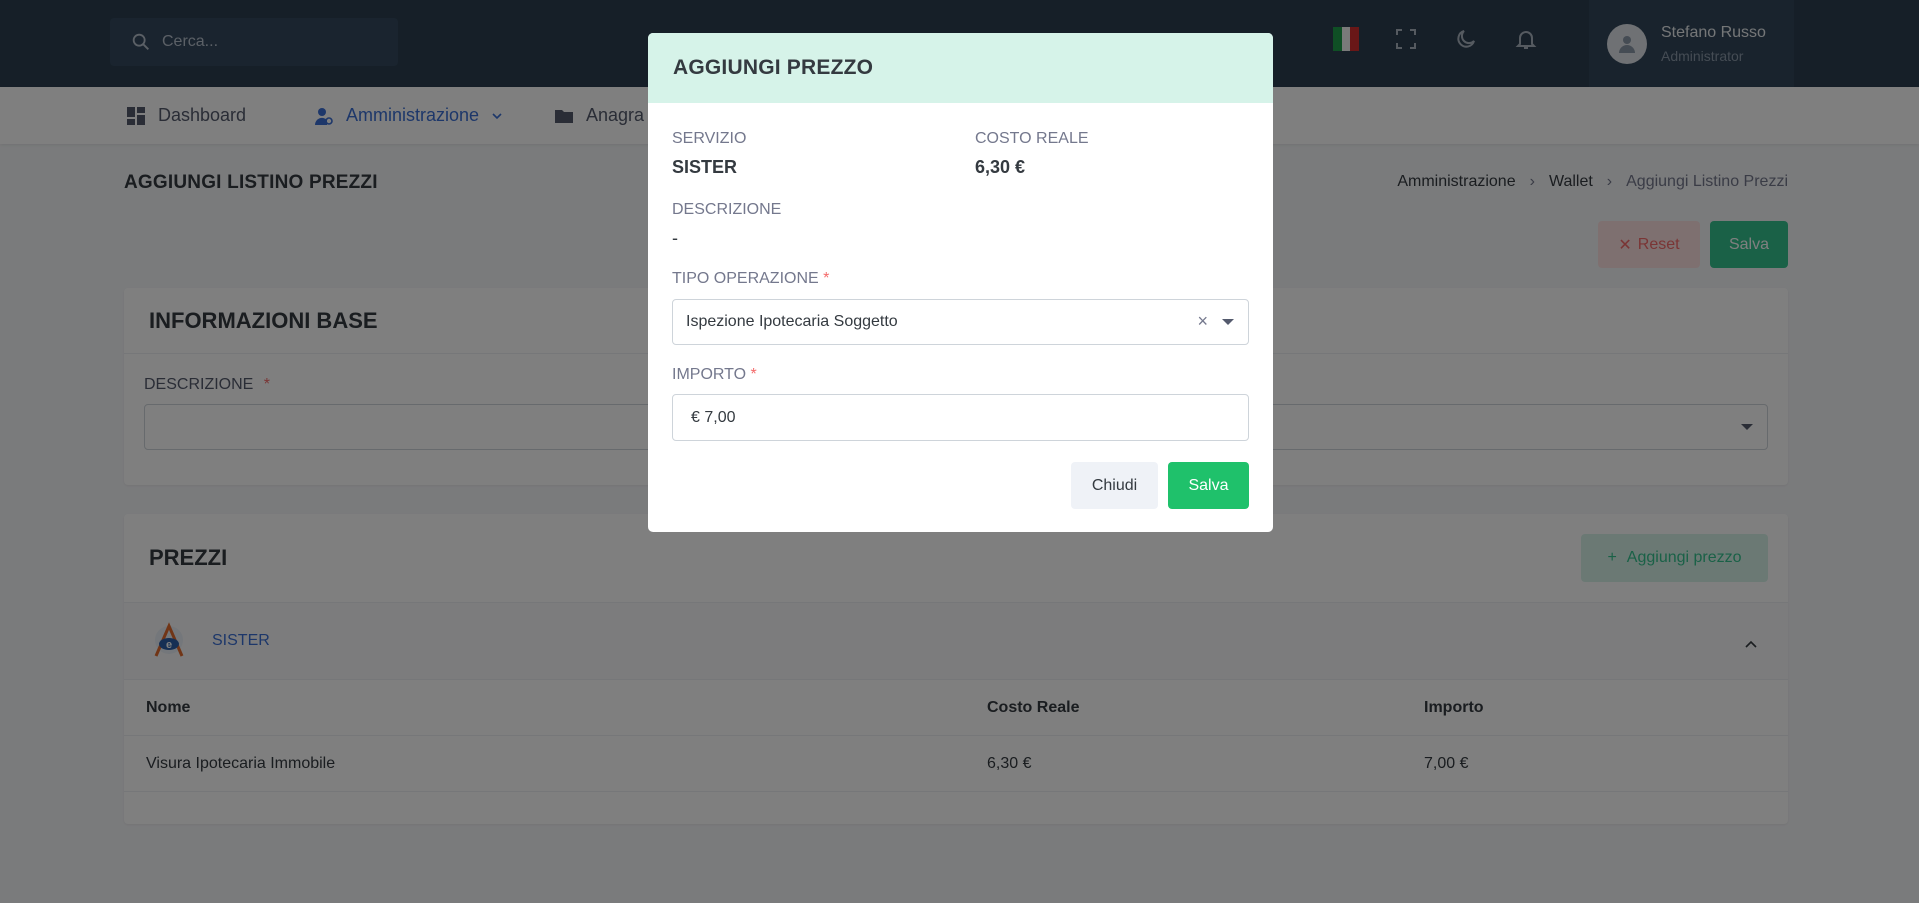 The width and height of the screenshot is (1919, 903). Describe the element at coordinates (1202, 321) in the screenshot. I see `clear-icon: ×` at that location.